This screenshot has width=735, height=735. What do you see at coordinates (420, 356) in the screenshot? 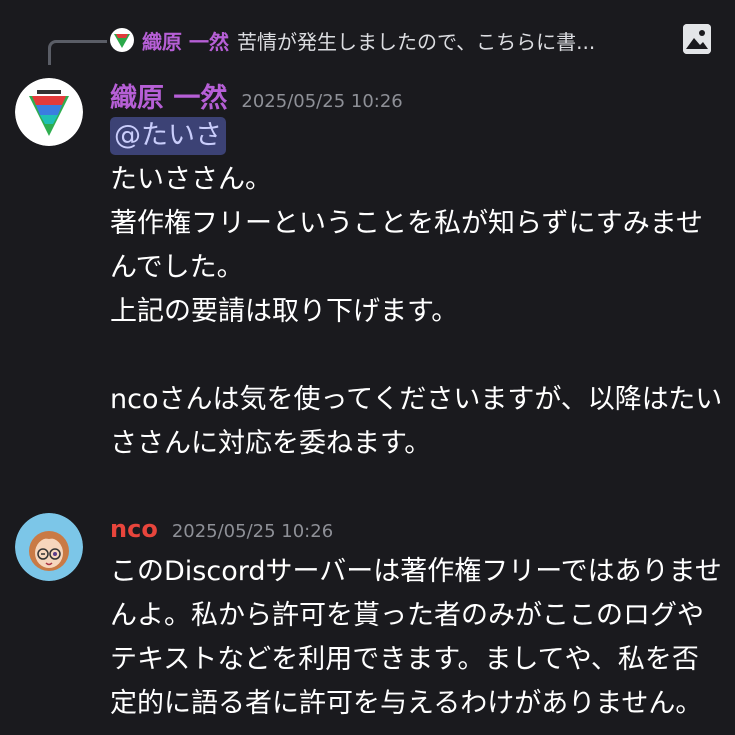
I see `message-line` at bounding box center [420, 356].